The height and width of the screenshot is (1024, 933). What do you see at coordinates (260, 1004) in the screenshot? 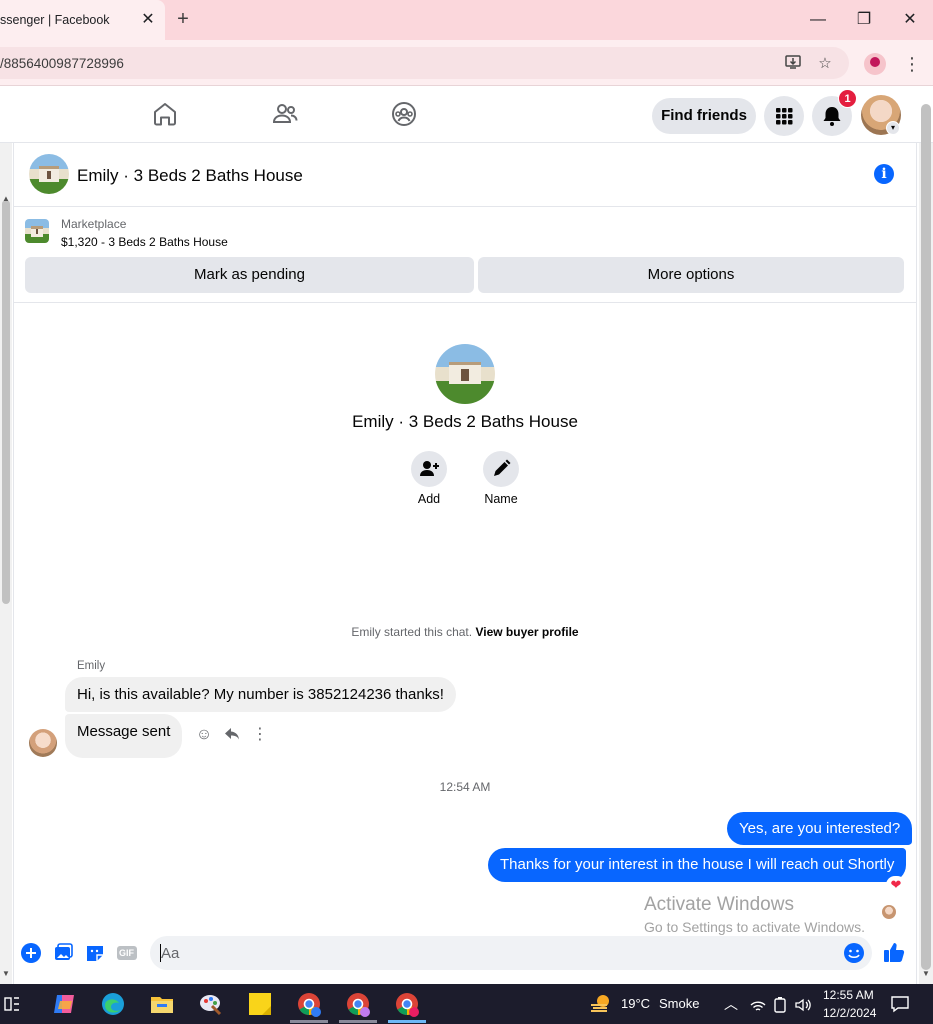
I see `sticky-notes-icon` at bounding box center [260, 1004].